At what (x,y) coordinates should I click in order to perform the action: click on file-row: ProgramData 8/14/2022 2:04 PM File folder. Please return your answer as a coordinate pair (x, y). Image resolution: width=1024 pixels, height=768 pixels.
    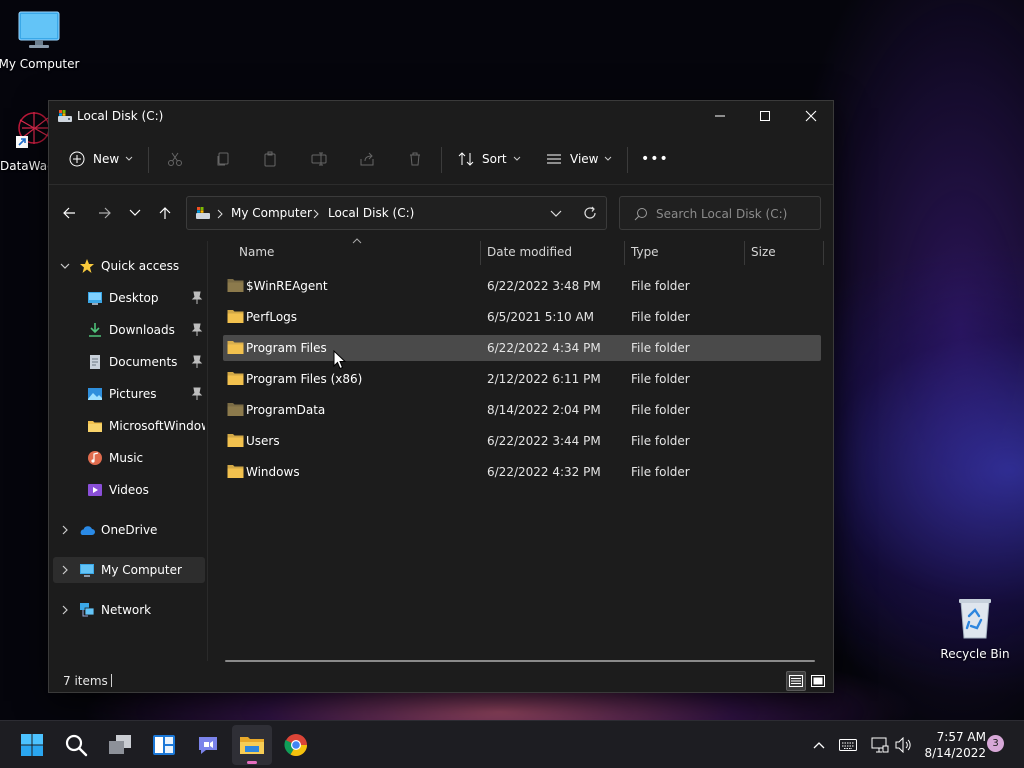
    Looking at the image, I should click on (522, 410).